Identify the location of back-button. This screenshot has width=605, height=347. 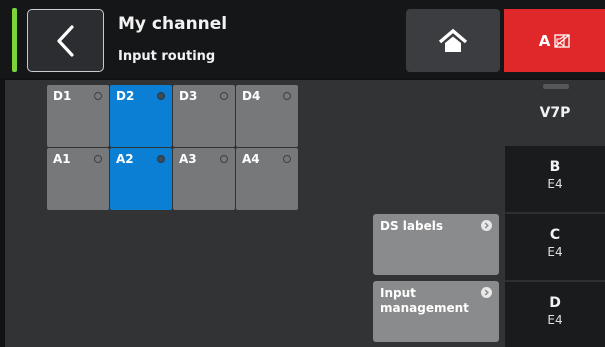
(65, 40).